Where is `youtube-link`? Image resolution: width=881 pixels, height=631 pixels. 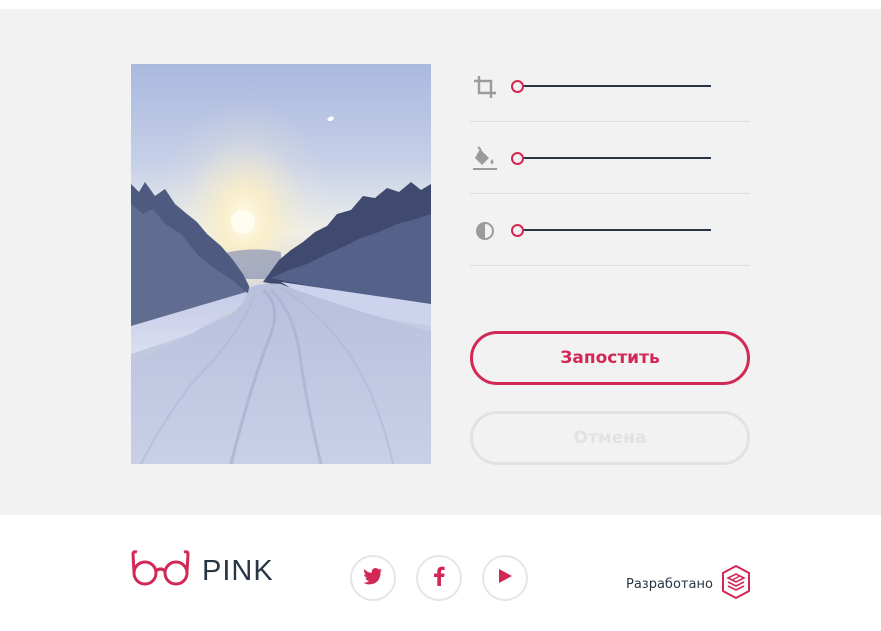
youtube-link is located at coordinates (505, 578).